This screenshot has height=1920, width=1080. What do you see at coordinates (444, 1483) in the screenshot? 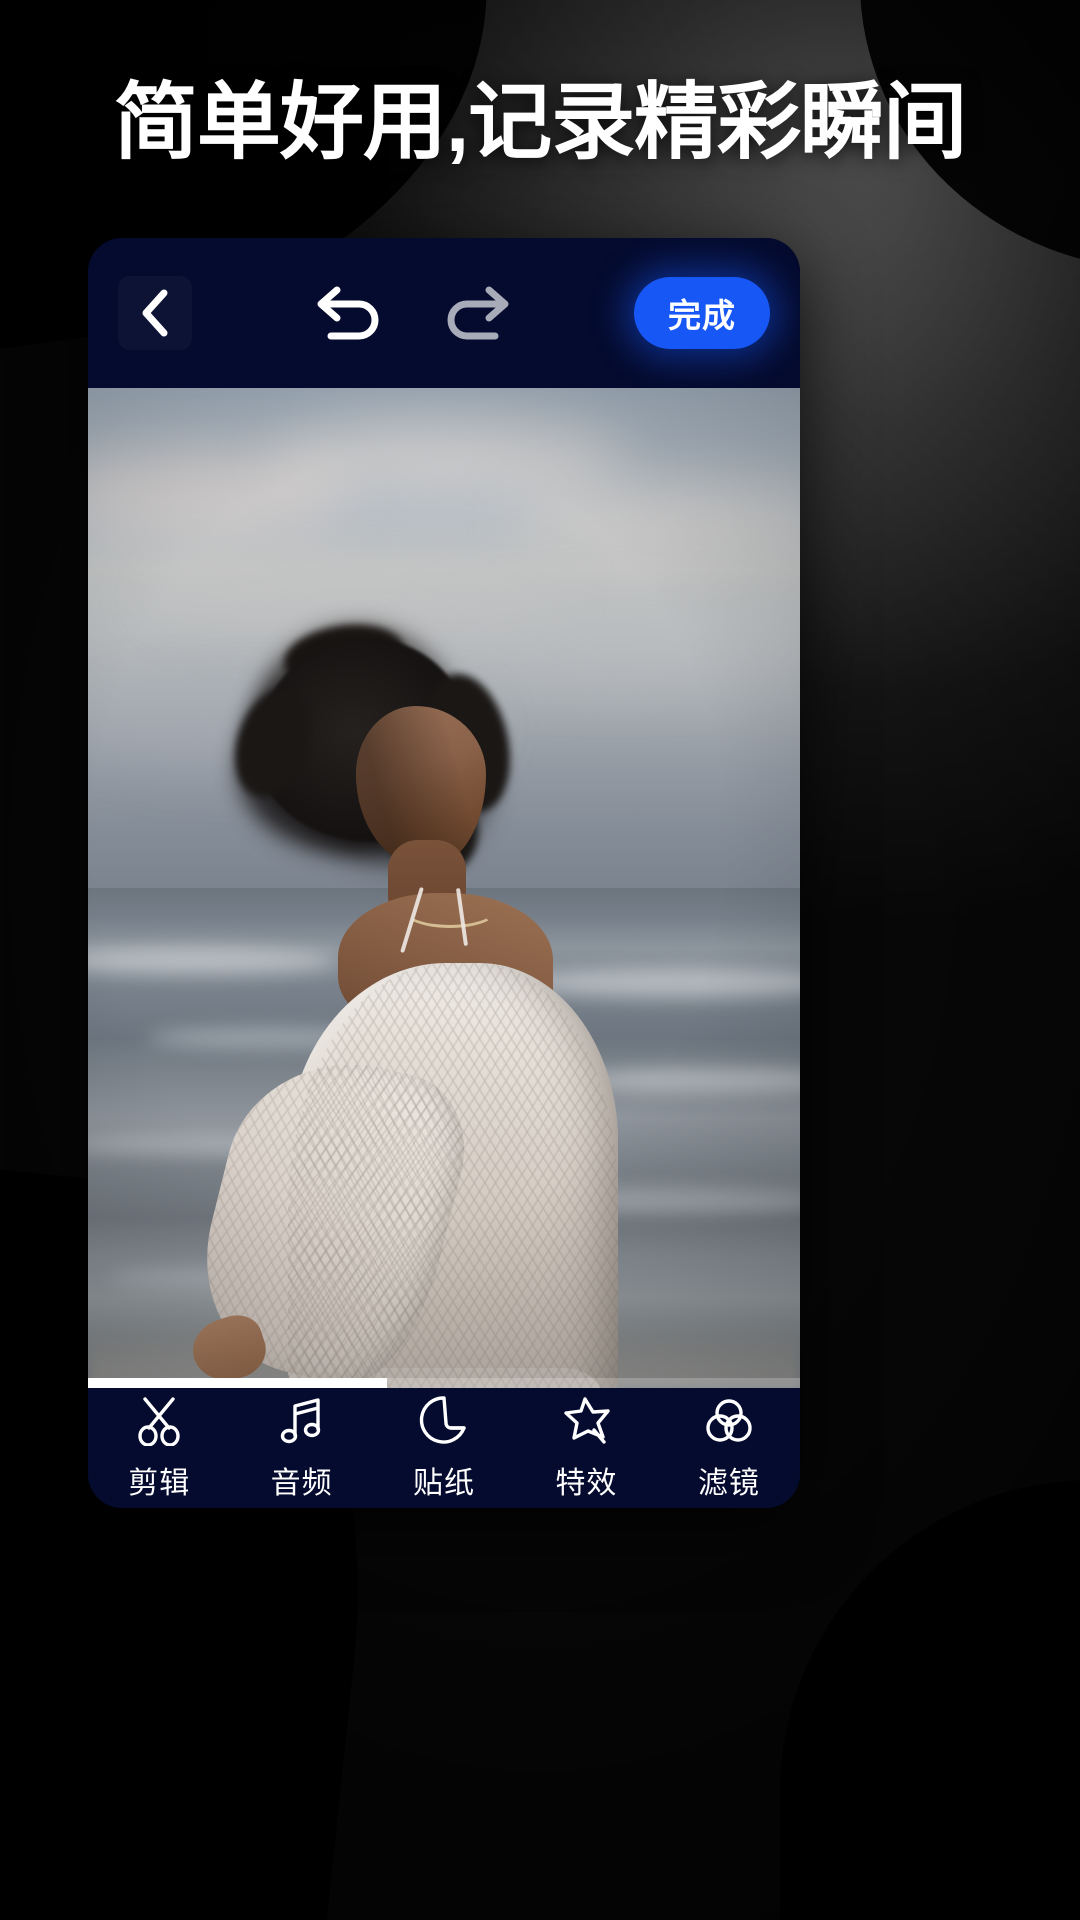
I see `nav-label: 贴纸` at bounding box center [444, 1483].